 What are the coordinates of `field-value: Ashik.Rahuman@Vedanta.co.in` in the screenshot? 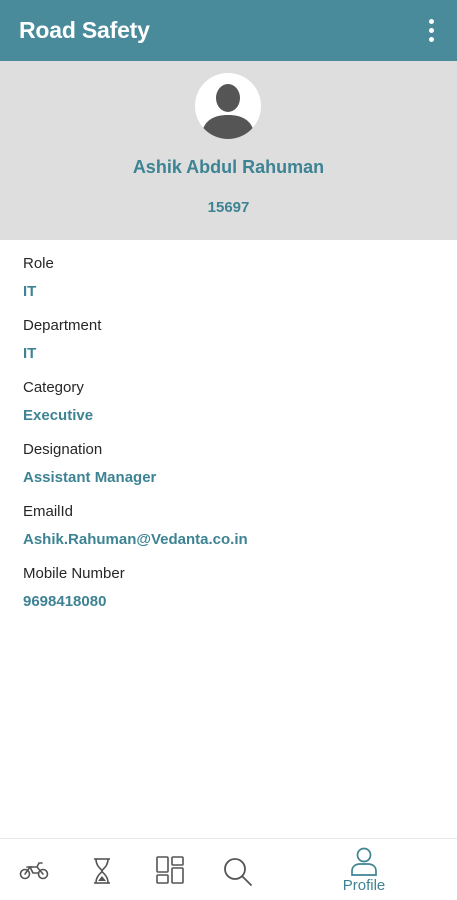 It's located at (135, 539).